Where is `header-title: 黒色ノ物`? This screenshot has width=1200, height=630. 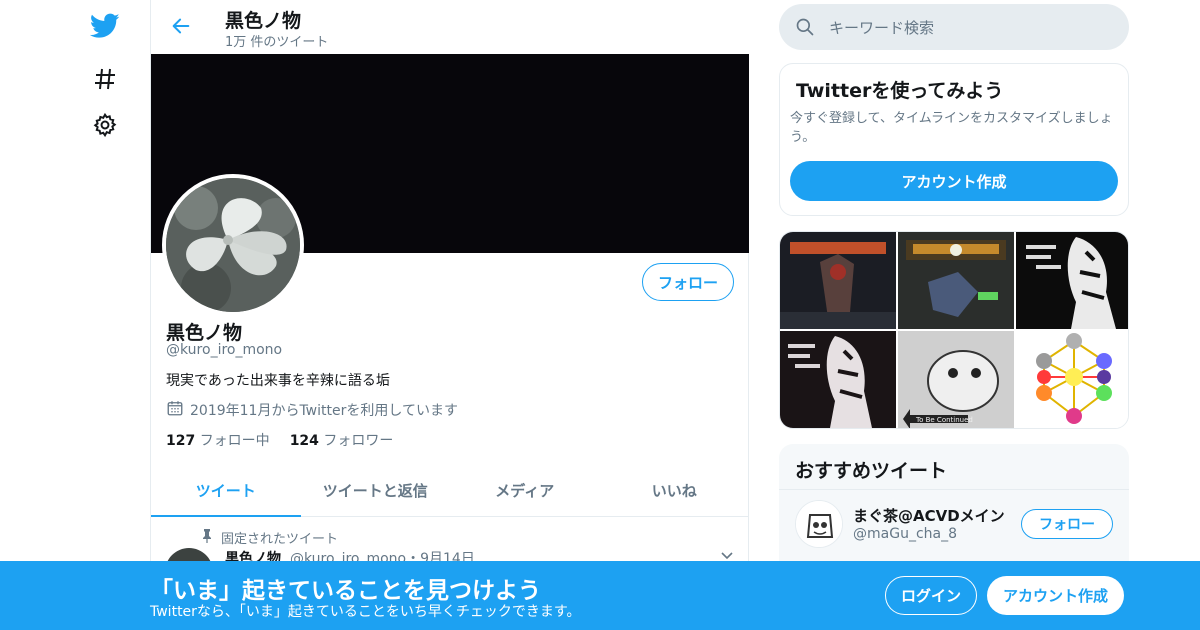 header-title: 黒色ノ物 is located at coordinates (263, 21).